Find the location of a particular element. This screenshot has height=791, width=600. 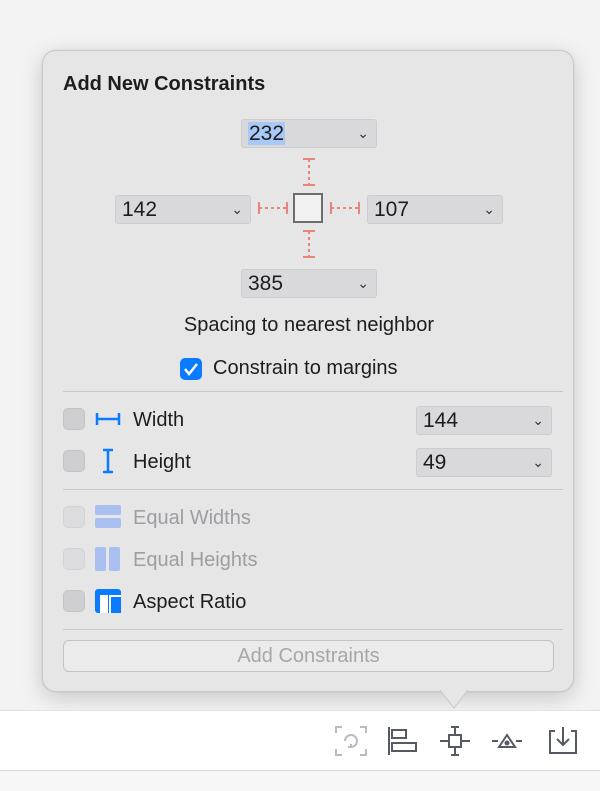

equal-heights-label: Equal Heights is located at coordinates (195, 560).